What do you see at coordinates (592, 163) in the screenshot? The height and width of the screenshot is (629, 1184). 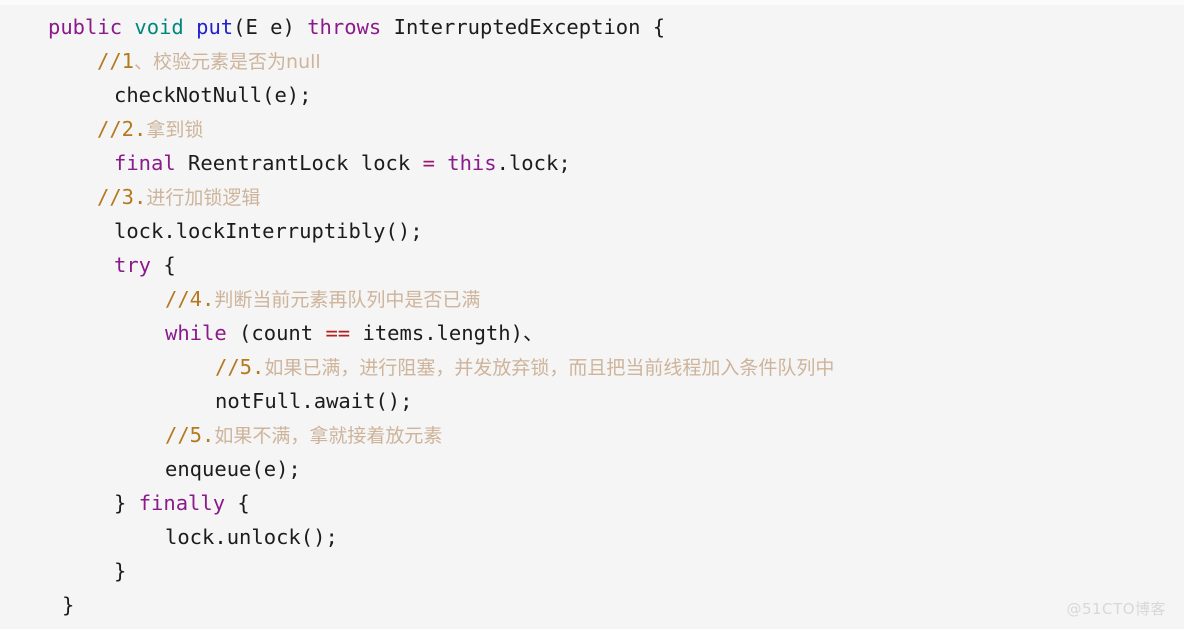 I see `code-line: final ReentrantLock lock = this.lock;` at bounding box center [592, 163].